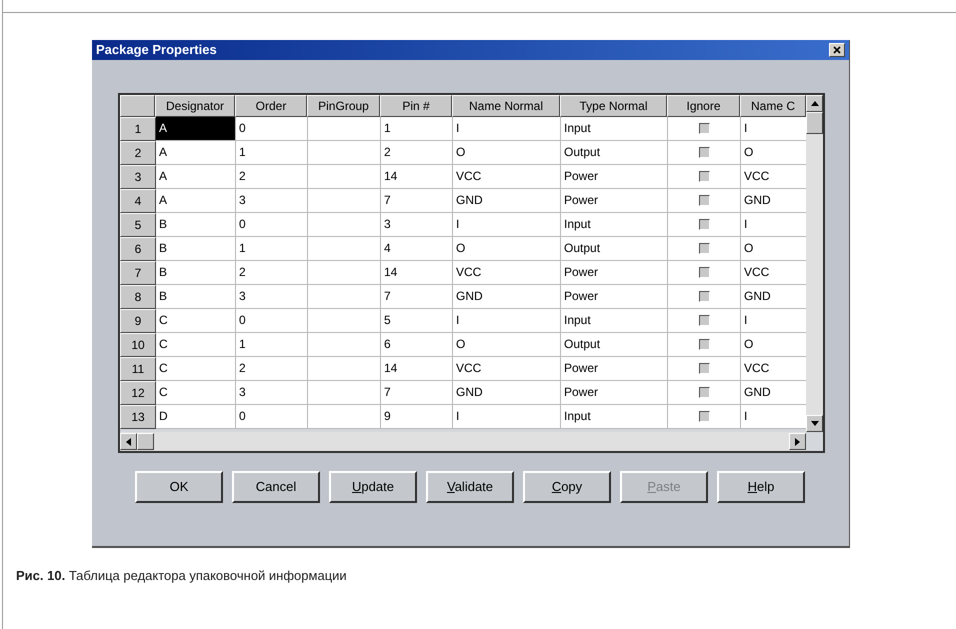 The width and height of the screenshot is (956, 629). I want to click on close-icon, so click(837, 50).